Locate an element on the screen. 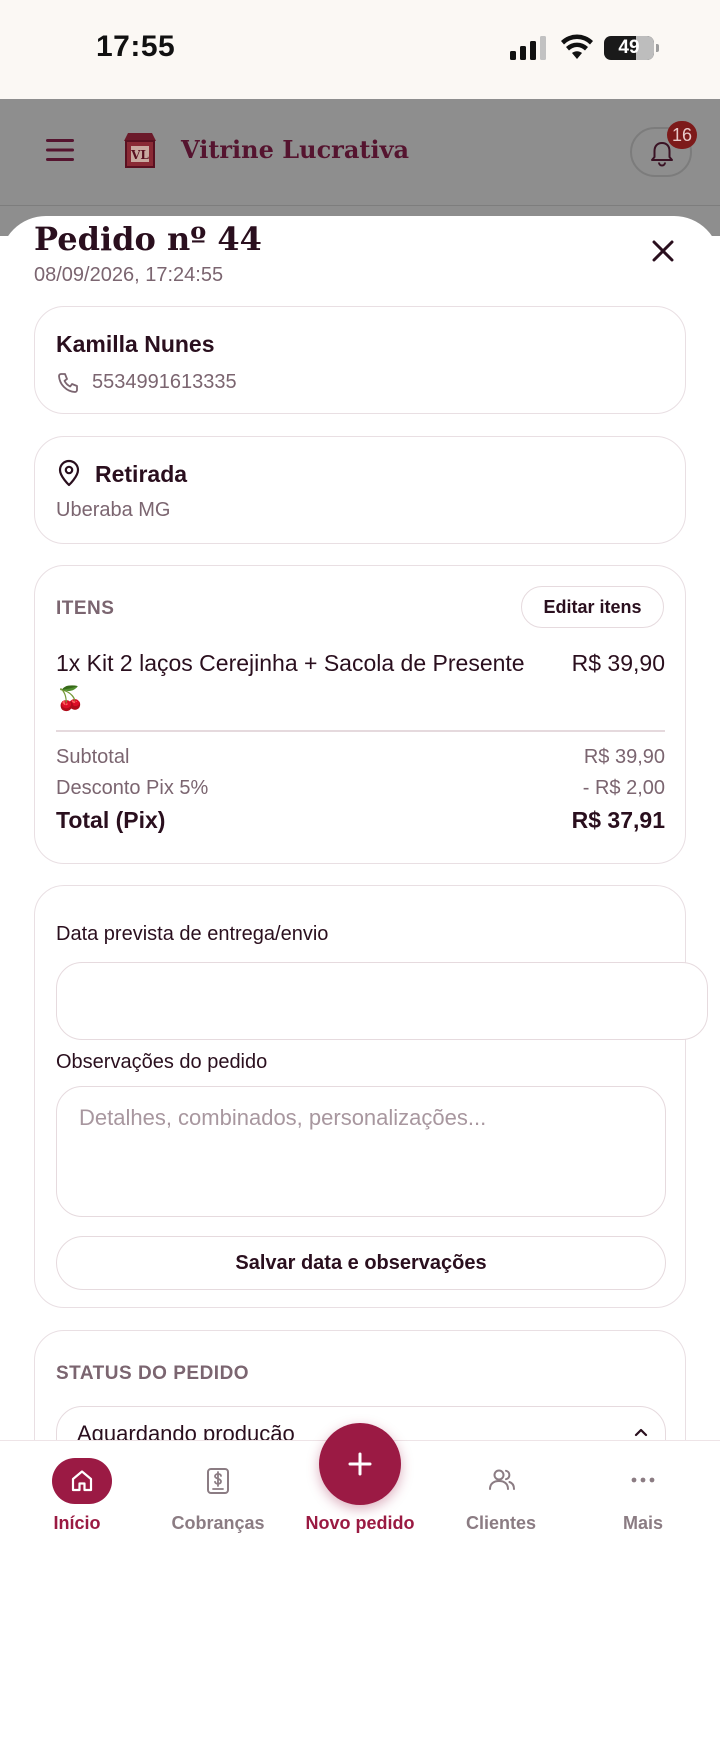 This screenshot has height=1755, width=720. delivery-date-input is located at coordinates (382, 1001).